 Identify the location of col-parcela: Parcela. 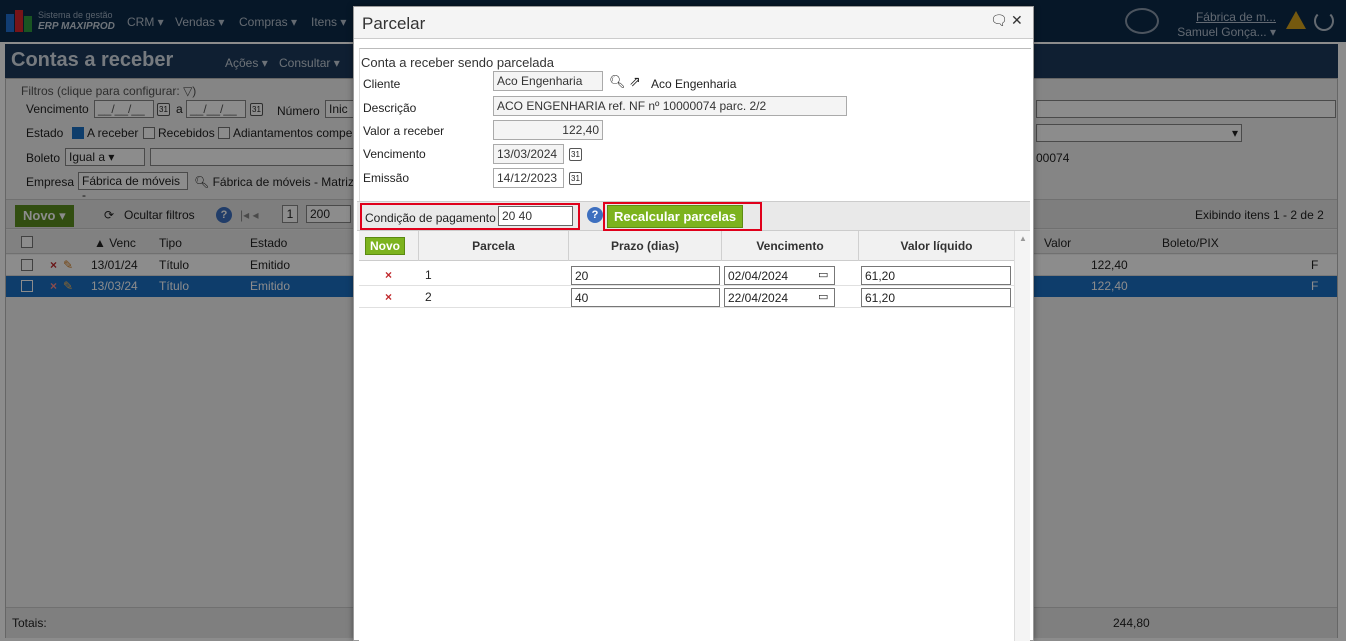
(494, 246).